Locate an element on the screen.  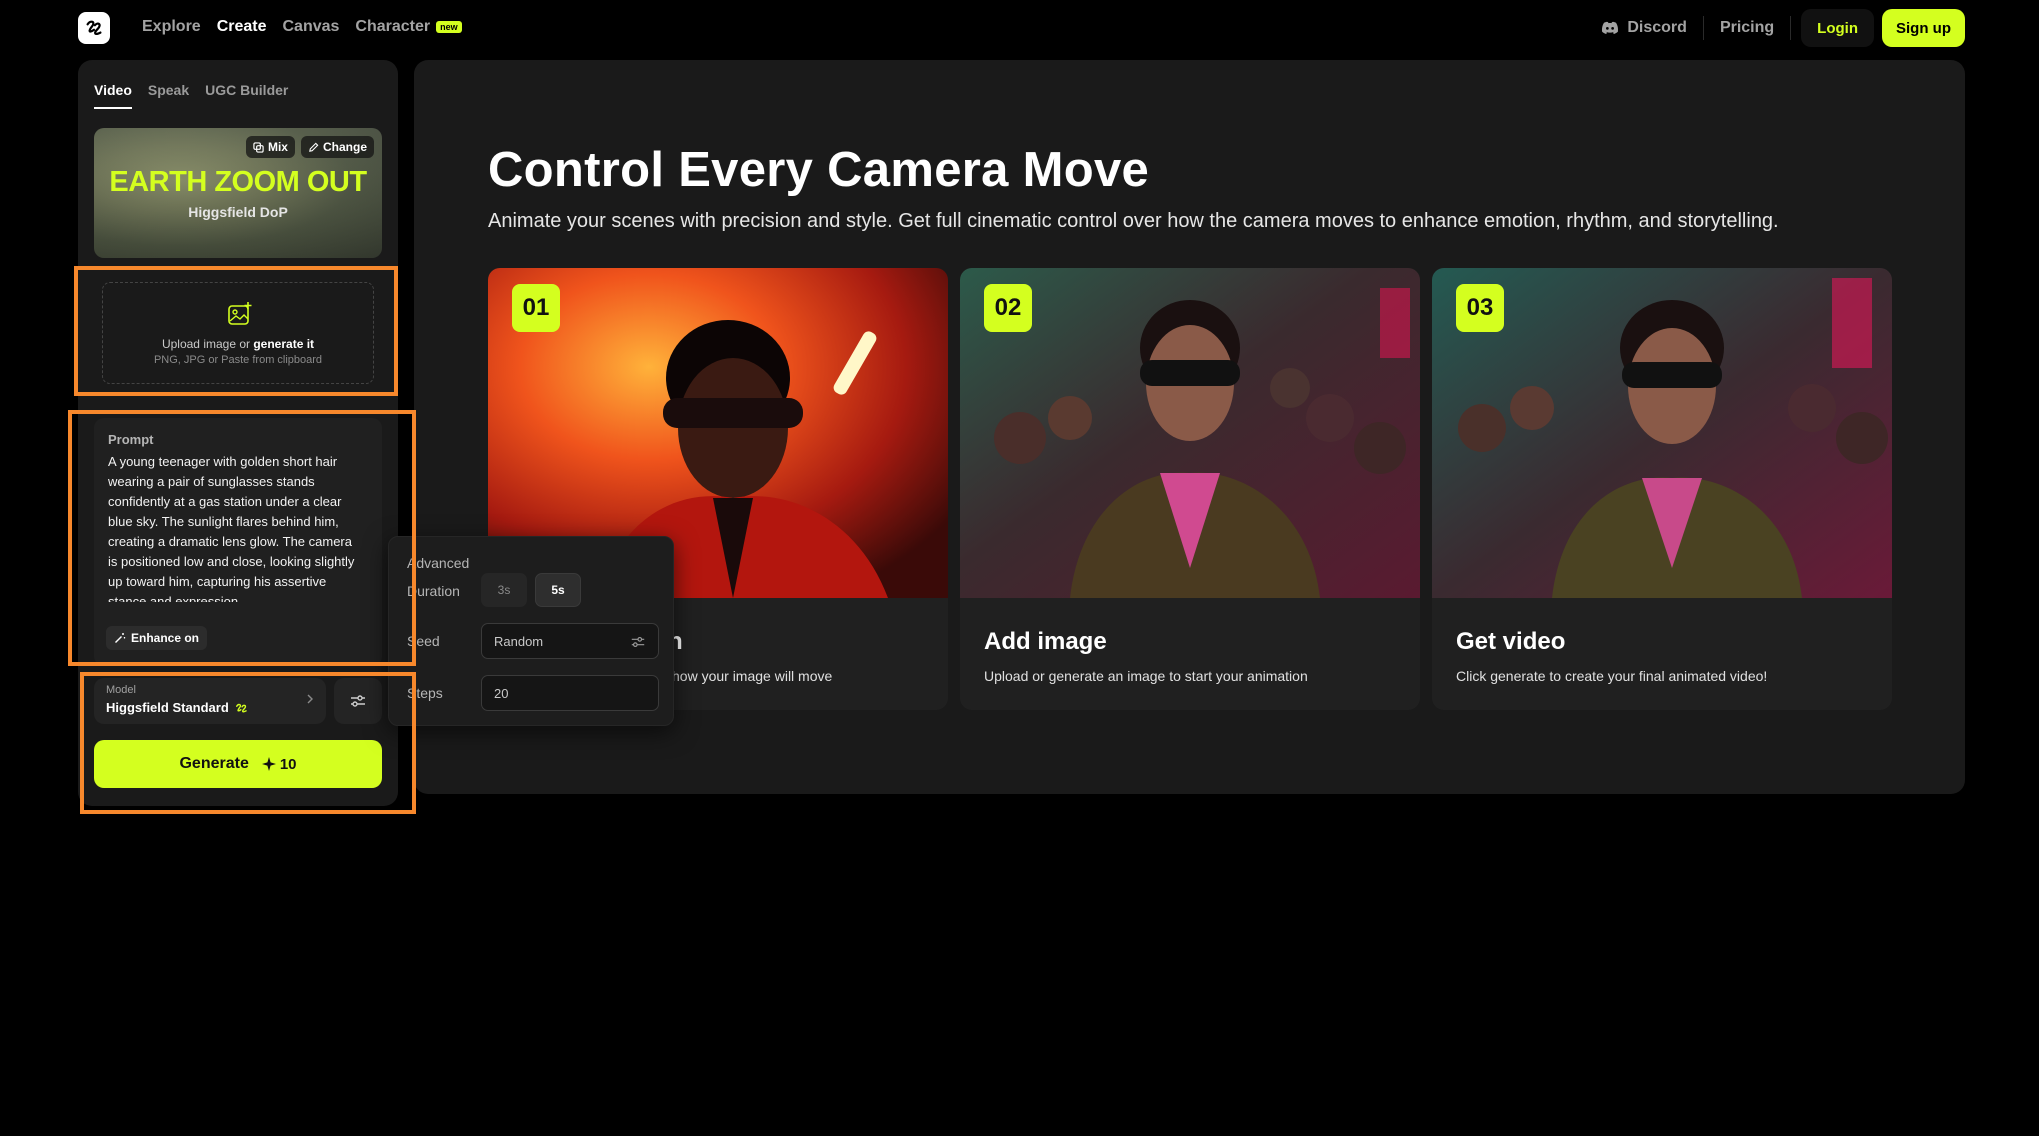
highlight-upload is located at coordinates (236, 331).